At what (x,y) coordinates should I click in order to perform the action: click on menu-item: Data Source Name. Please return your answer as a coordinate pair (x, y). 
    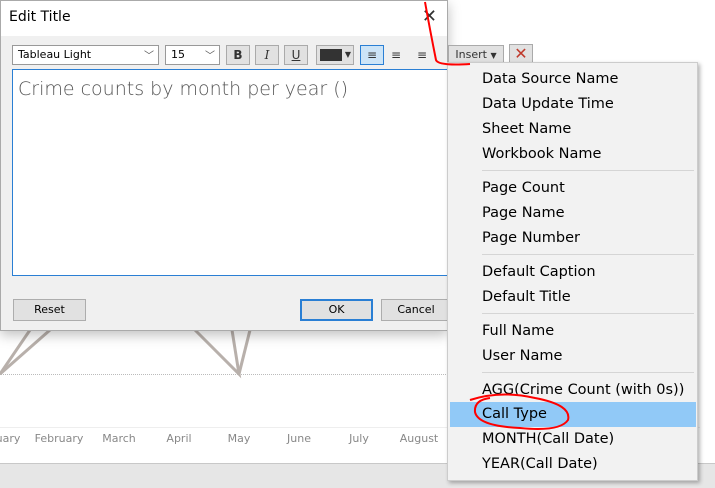
    Looking at the image, I should click on (573, 79).